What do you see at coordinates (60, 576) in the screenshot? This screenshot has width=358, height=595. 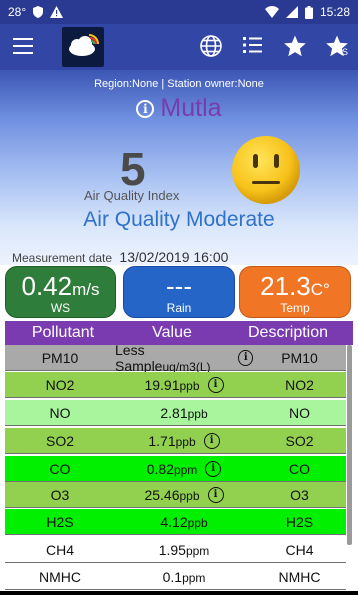 I see `pollutant-name: NMHC` at bounding box center [60, 576].